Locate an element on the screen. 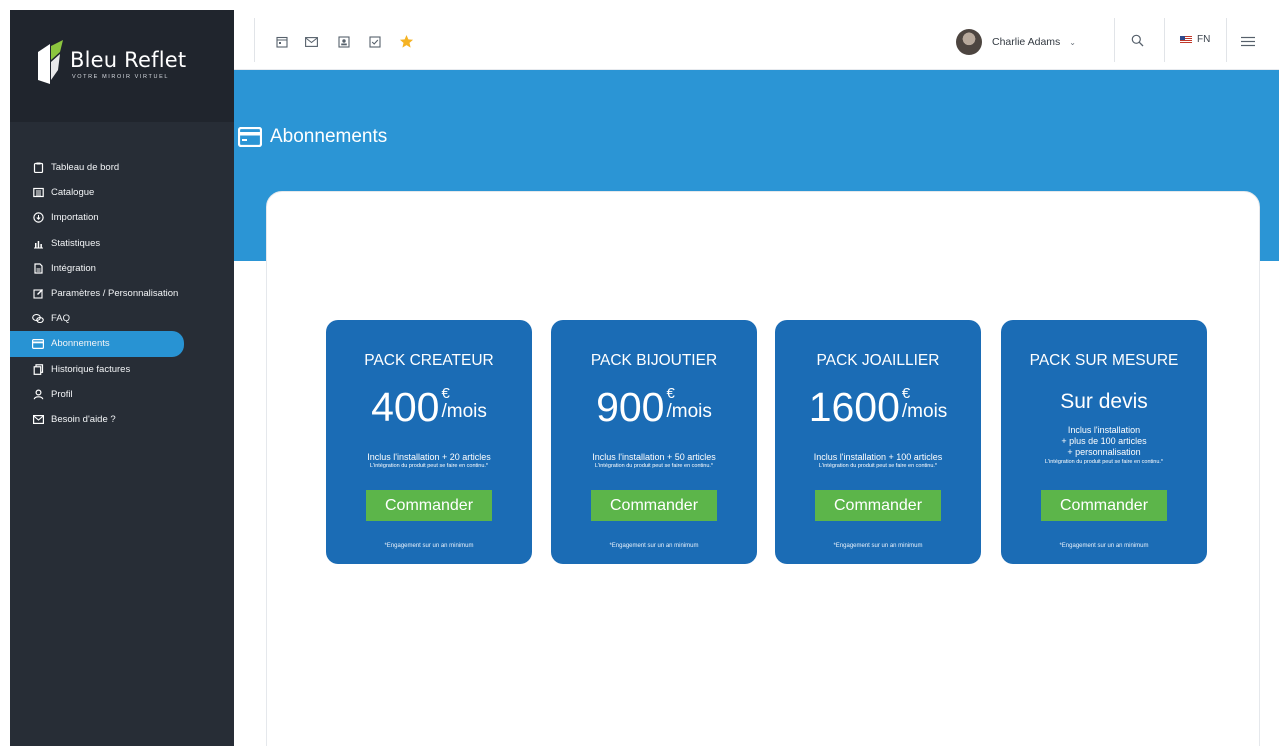  plan-includes-text: Inclus l'installation + 50 articles is located at coordinates (654, 457).